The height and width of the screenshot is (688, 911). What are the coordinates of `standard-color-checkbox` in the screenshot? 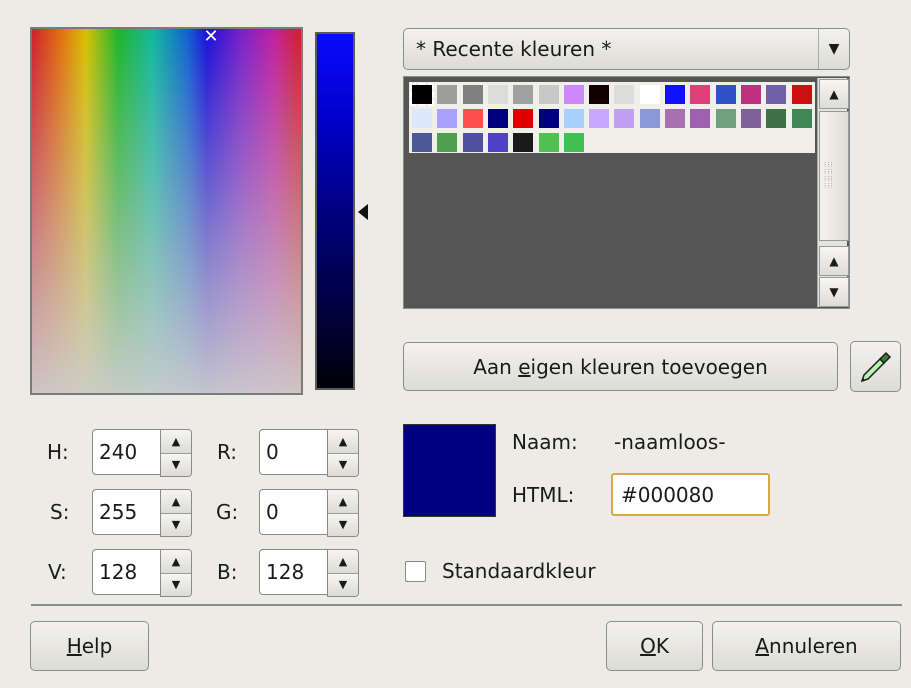 It's located at (415, 571).